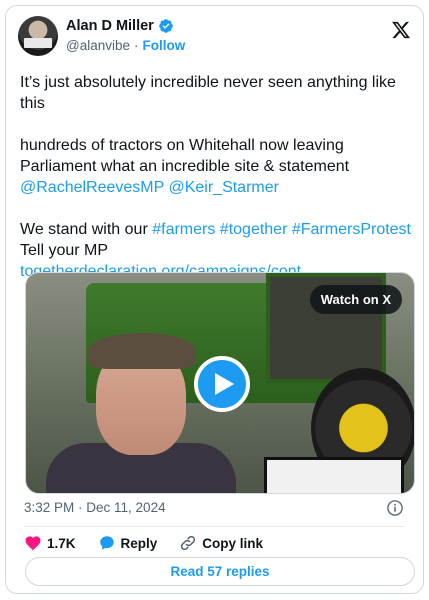  What do you see at coordinates (142, 351) in the screenshot?
I see `person-cap-image` at bounding box center [142, 351].